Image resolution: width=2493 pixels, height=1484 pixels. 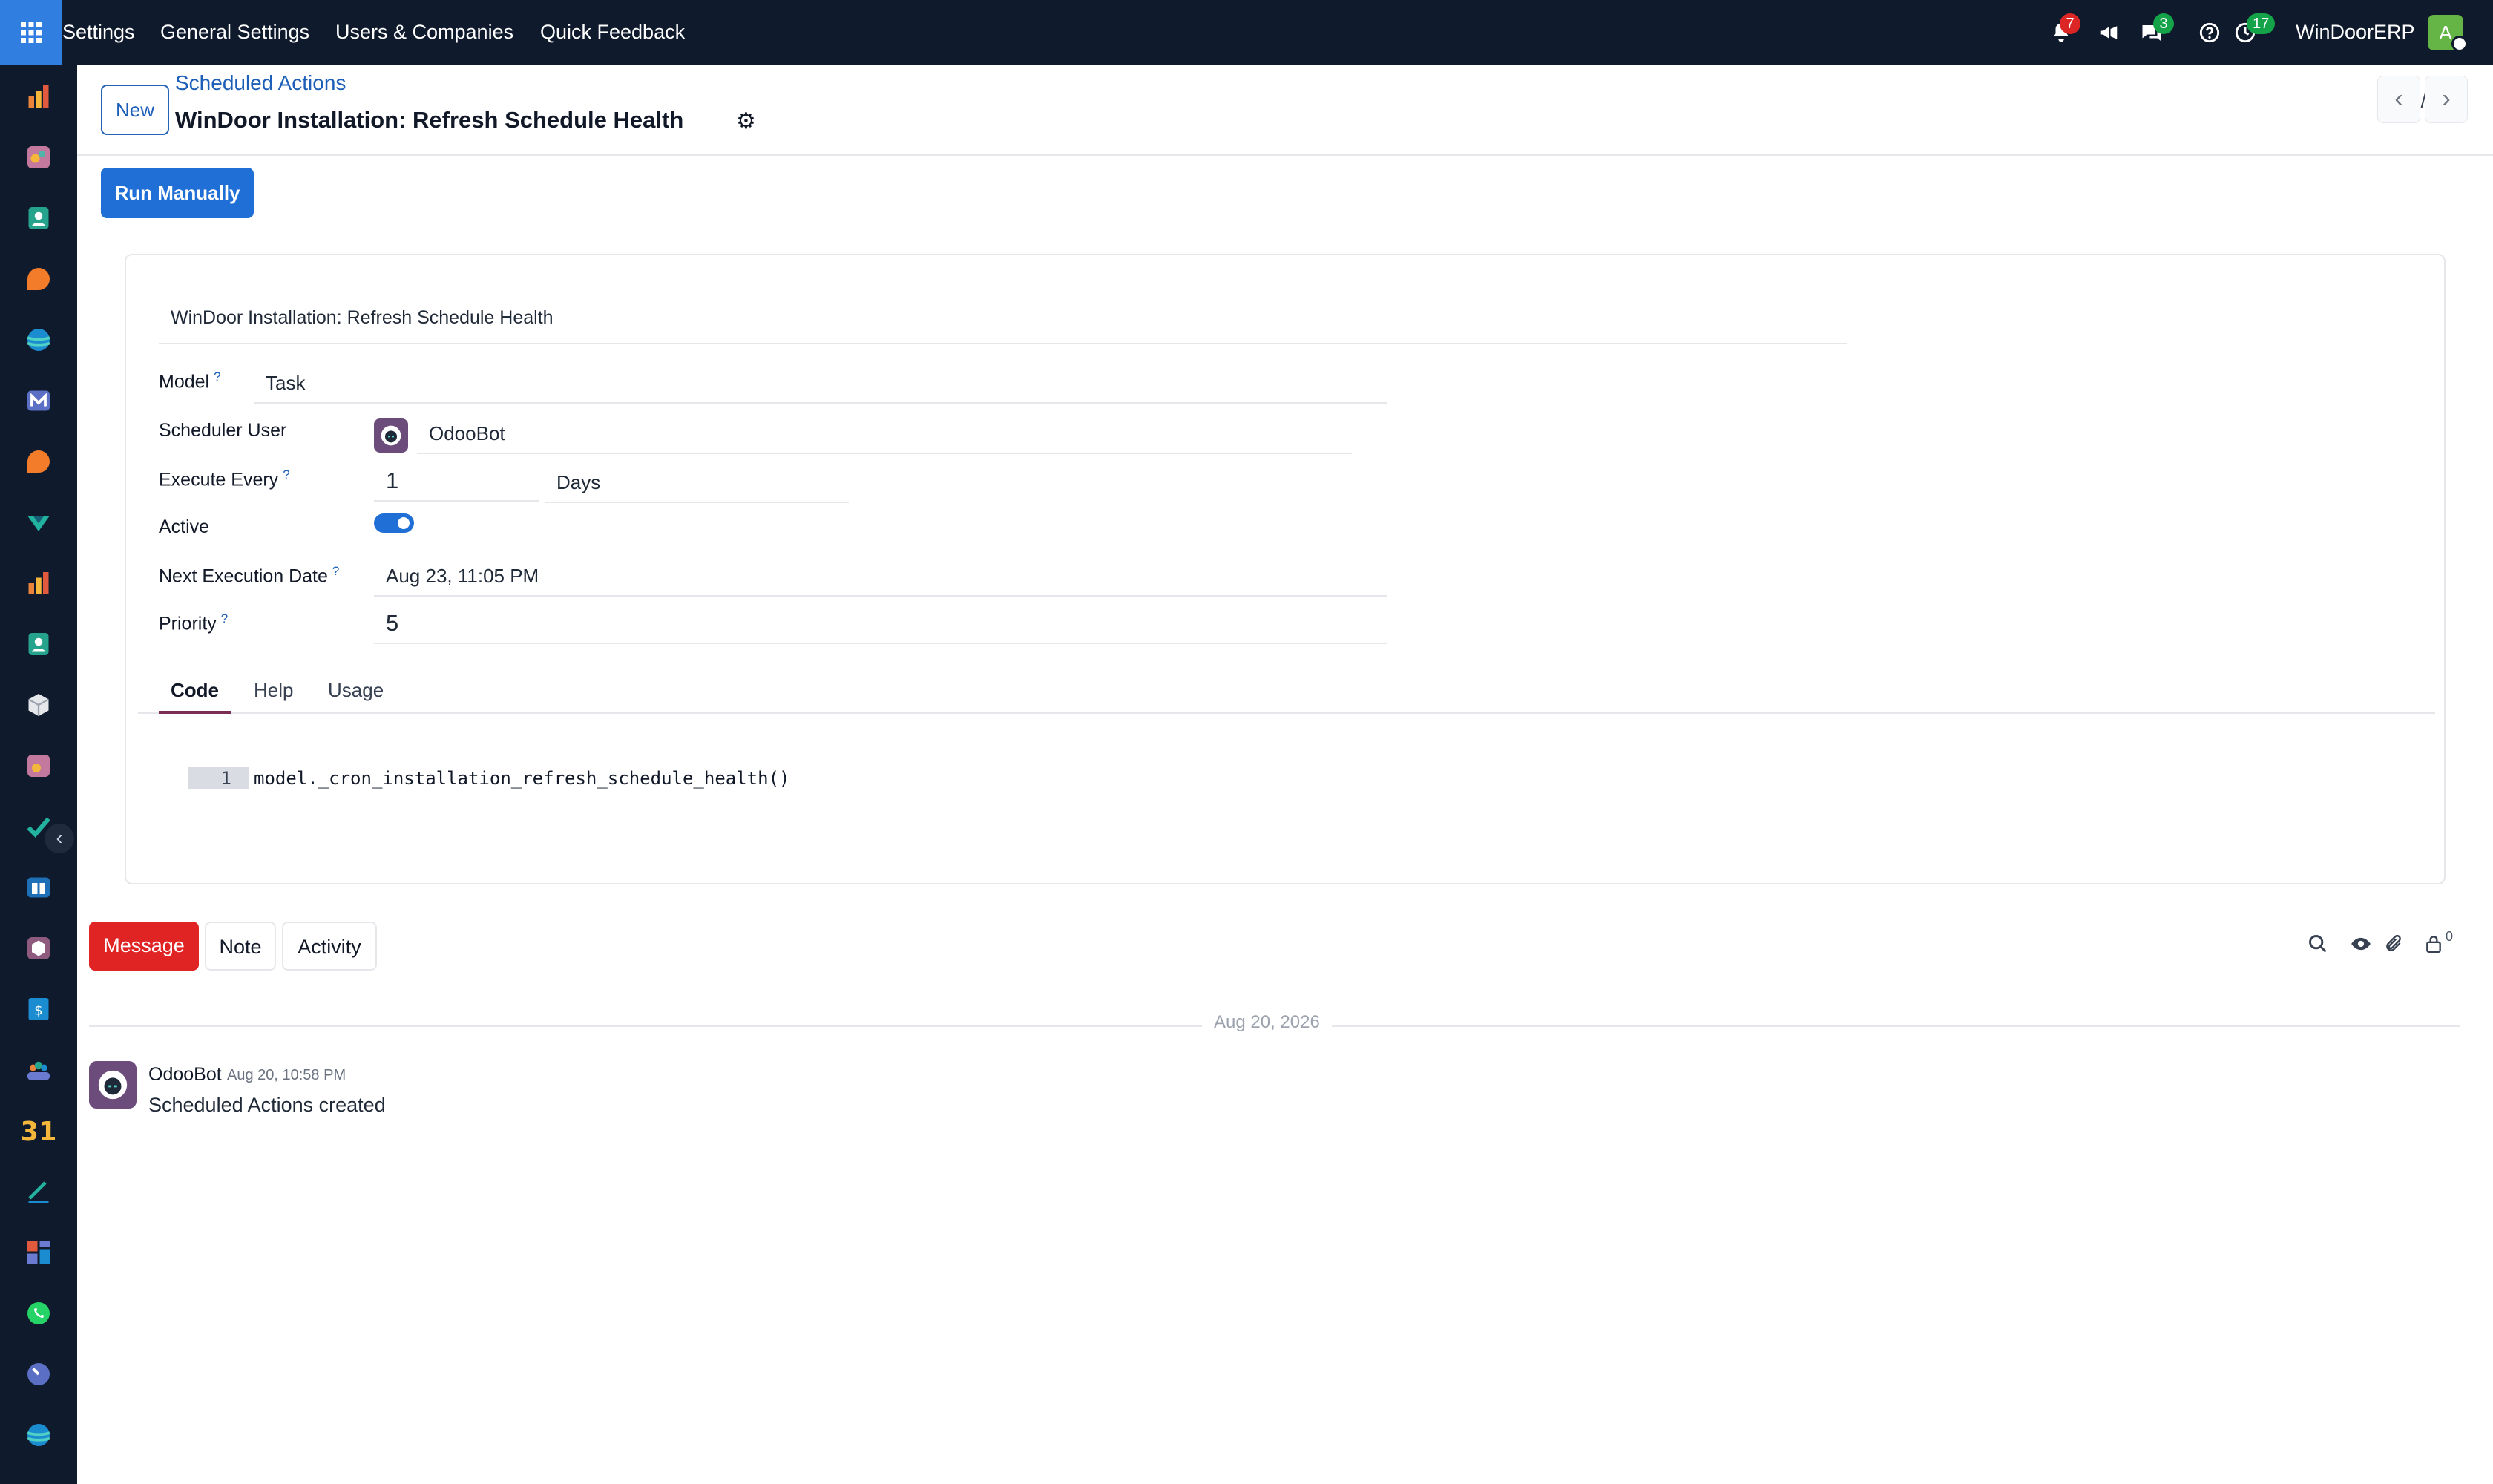 What do you see at coordinates (38, 522) in the screenshot?
I see `inventory-app-icon` at bounding box center [38, 522].